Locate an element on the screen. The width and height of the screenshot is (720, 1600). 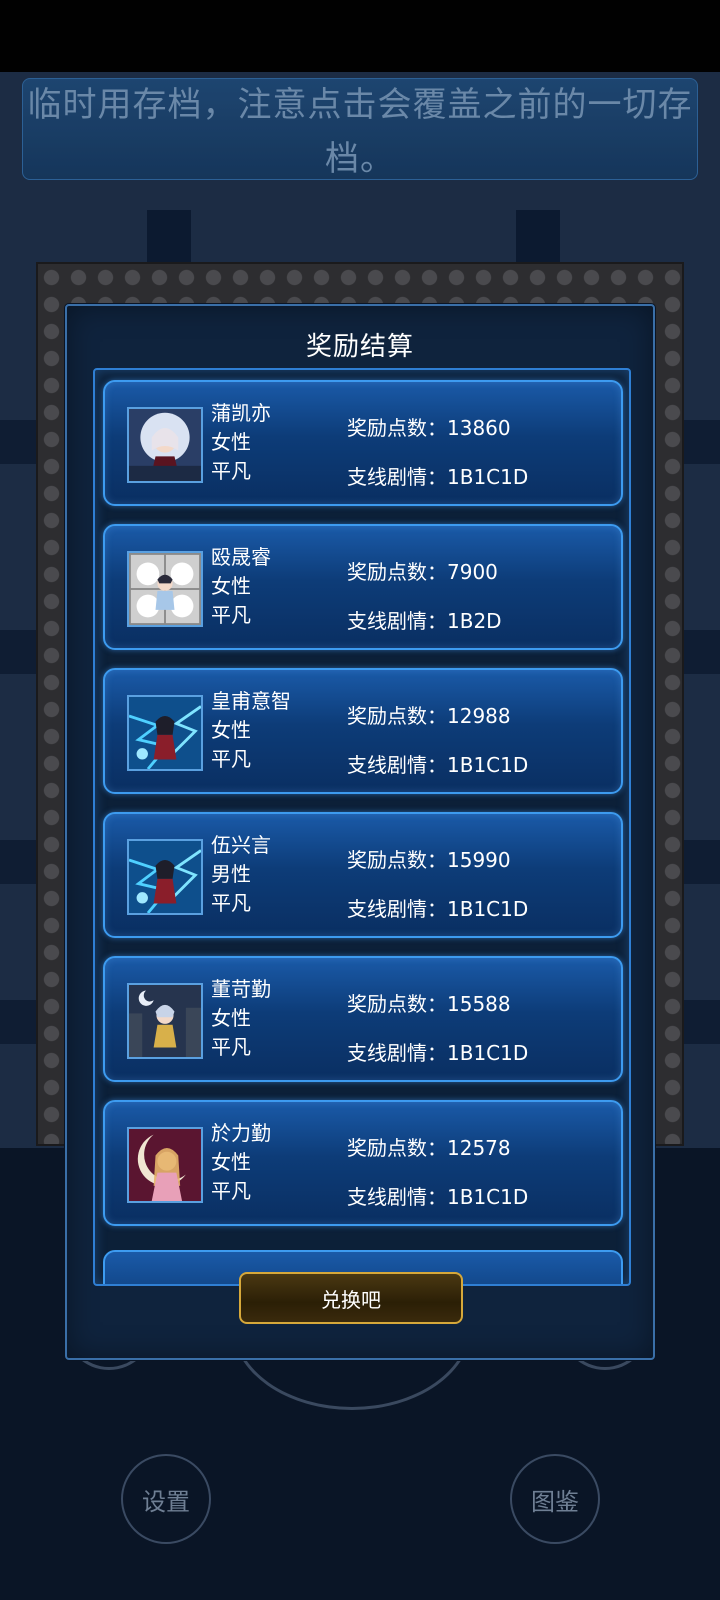
reward-stats: 奖励点数：13860 支线剧情：1B1C1D is located at coordinates (437, 453).